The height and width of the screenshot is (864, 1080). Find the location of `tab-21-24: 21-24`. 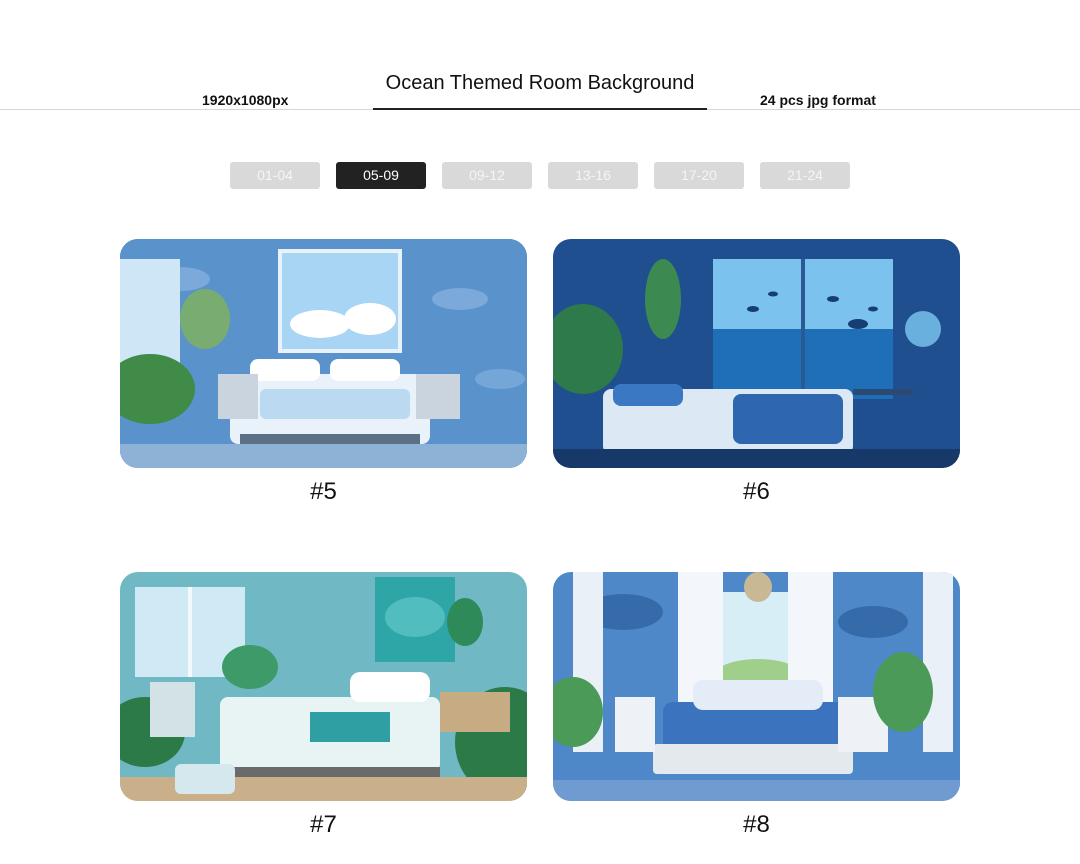

tab-21-24: 21-24 is located at coordinates (805, 175).